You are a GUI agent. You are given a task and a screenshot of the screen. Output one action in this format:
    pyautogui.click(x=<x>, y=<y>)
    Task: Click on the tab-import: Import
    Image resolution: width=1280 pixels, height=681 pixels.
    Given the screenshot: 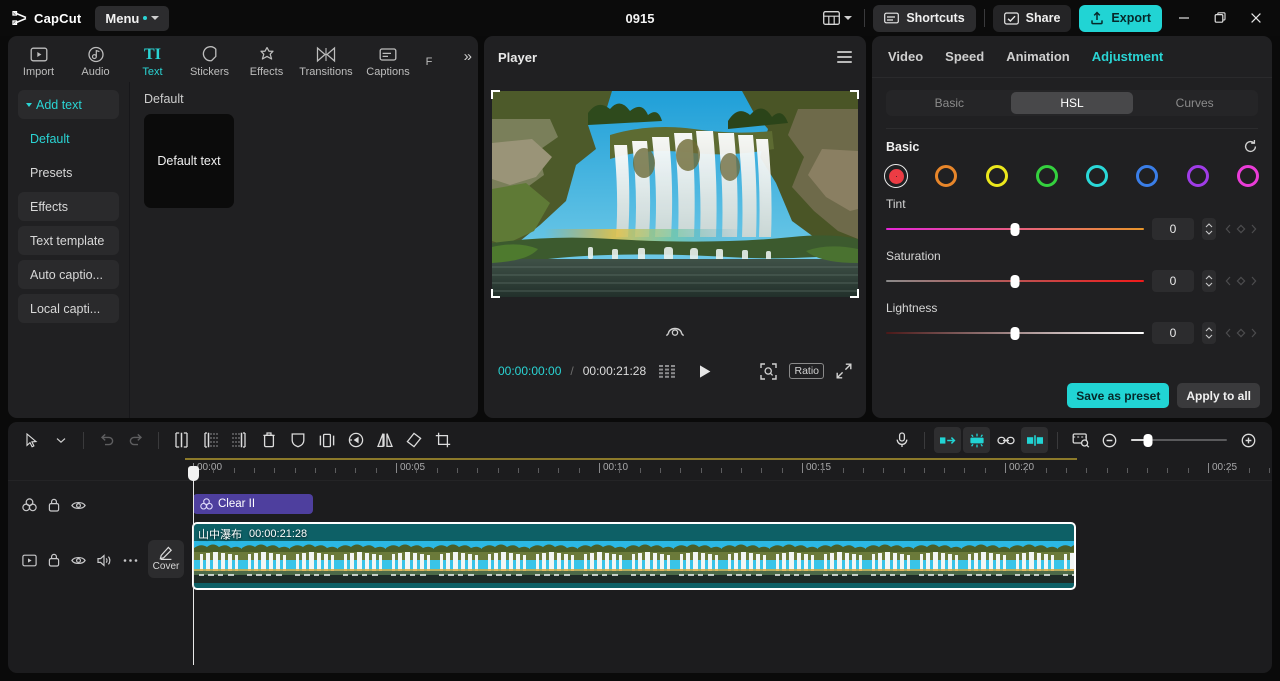 What is the action you would take?
    pyautogui.click(x=38, y=59)
    